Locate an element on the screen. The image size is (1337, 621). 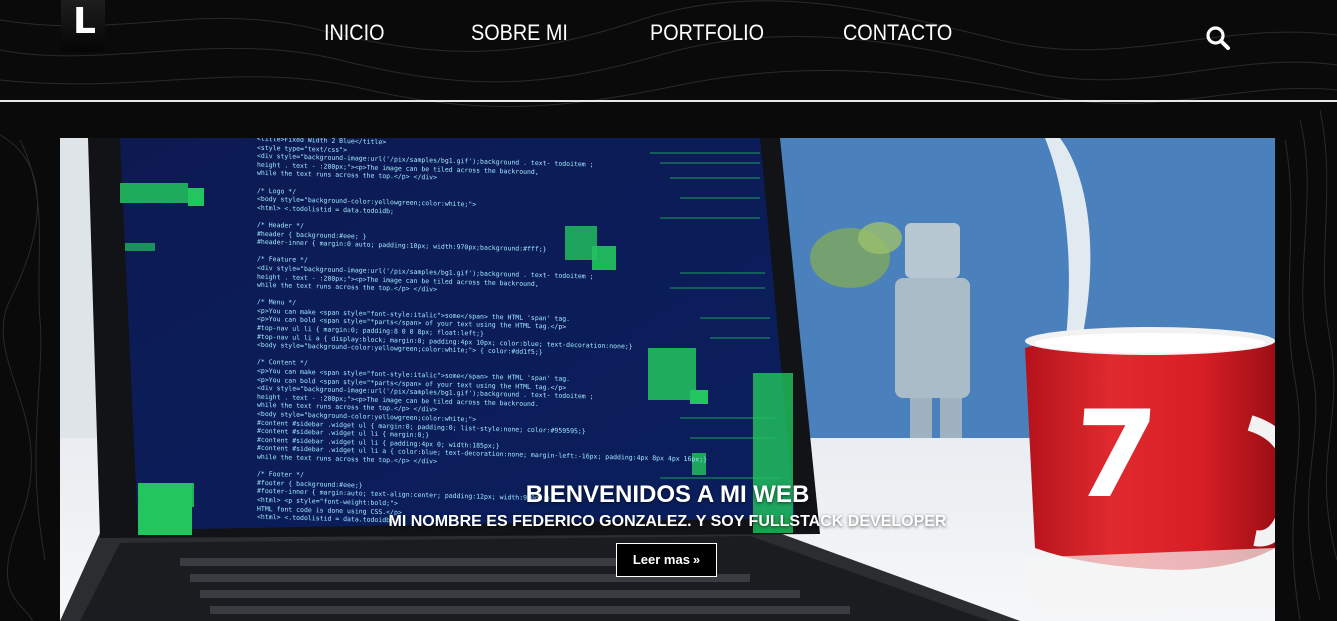
header-divider is located at coordinates (668, 101).